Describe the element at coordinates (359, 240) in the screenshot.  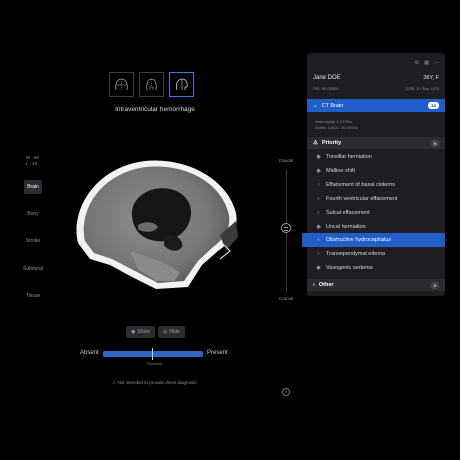
I see `finding-label: Obstructive hydrocephalus` at that location.